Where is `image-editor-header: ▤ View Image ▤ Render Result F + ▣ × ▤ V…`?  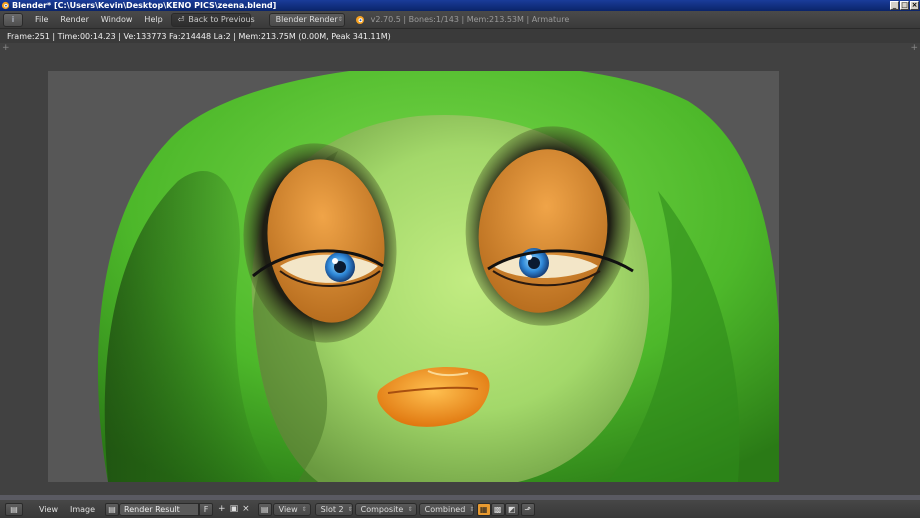
image-editor-header: ▤ View Image ▤ Render Result F + ▣ × ▤ V… is located at coordinates (460, 509).